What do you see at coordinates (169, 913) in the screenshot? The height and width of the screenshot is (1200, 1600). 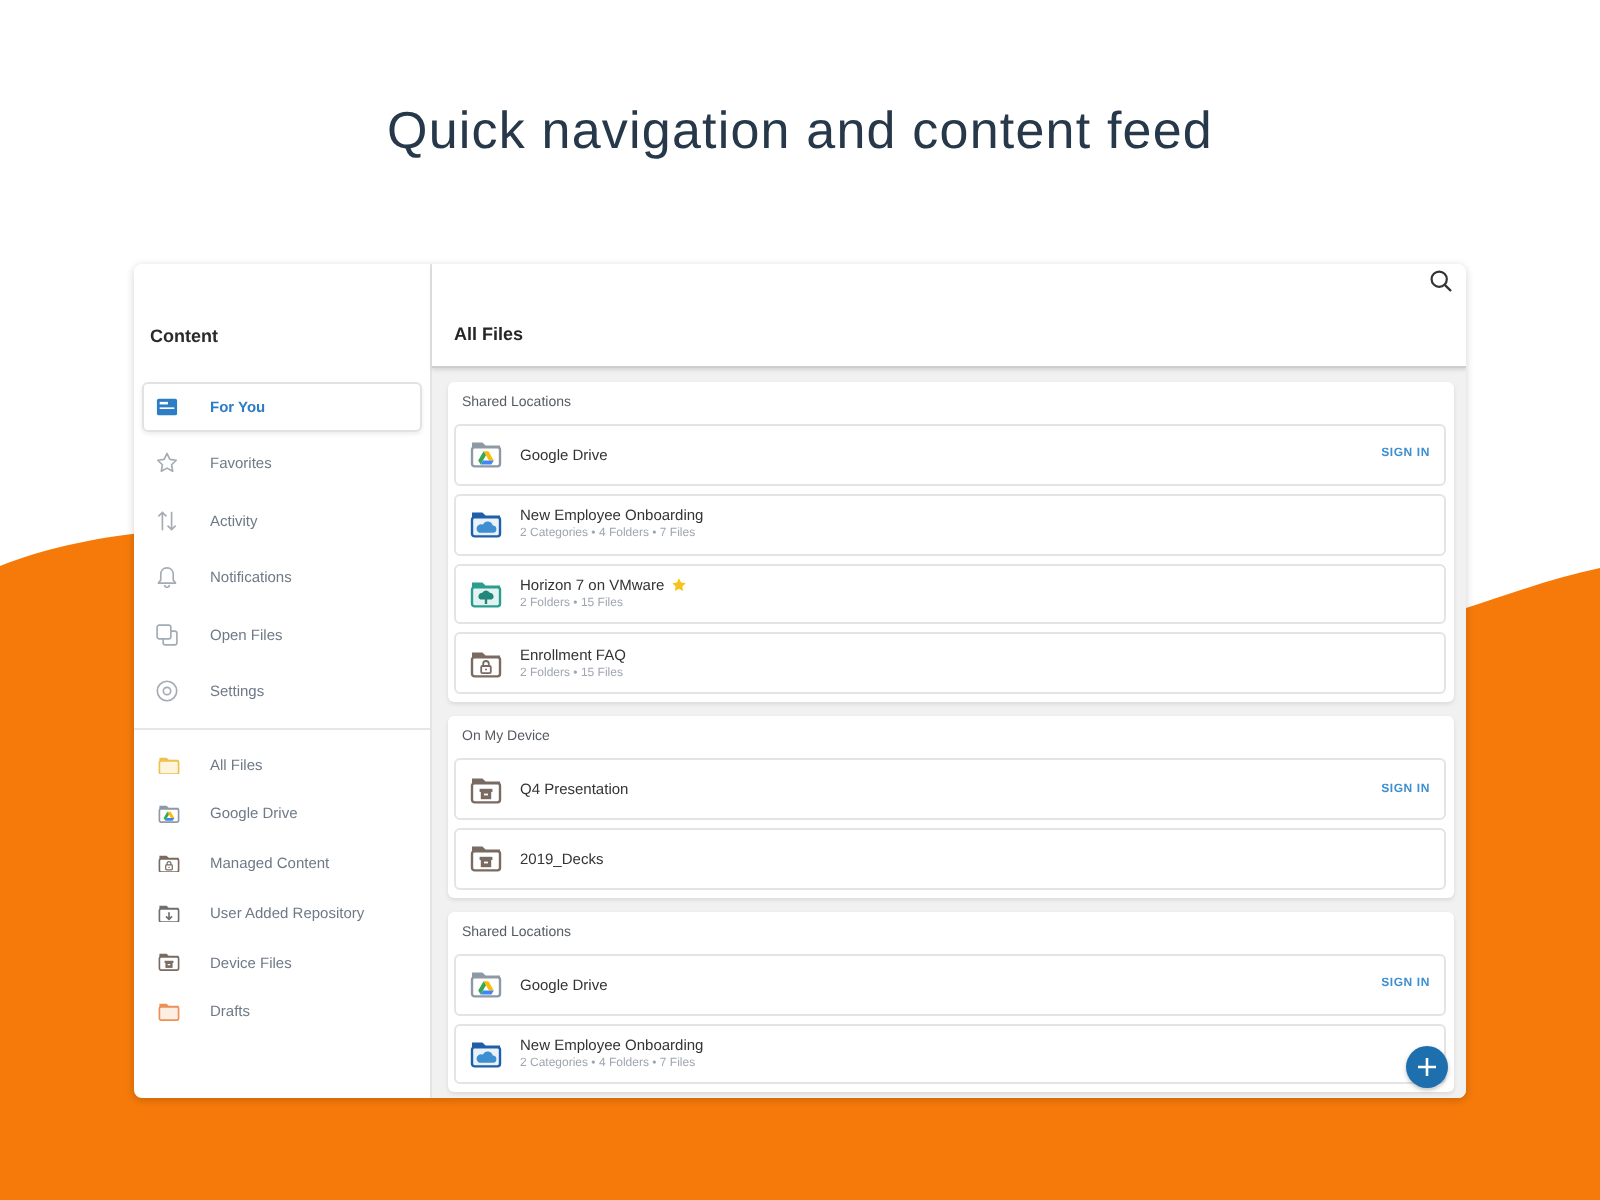 I see `arrow-folder-icon` at bounding box center [169, 913].